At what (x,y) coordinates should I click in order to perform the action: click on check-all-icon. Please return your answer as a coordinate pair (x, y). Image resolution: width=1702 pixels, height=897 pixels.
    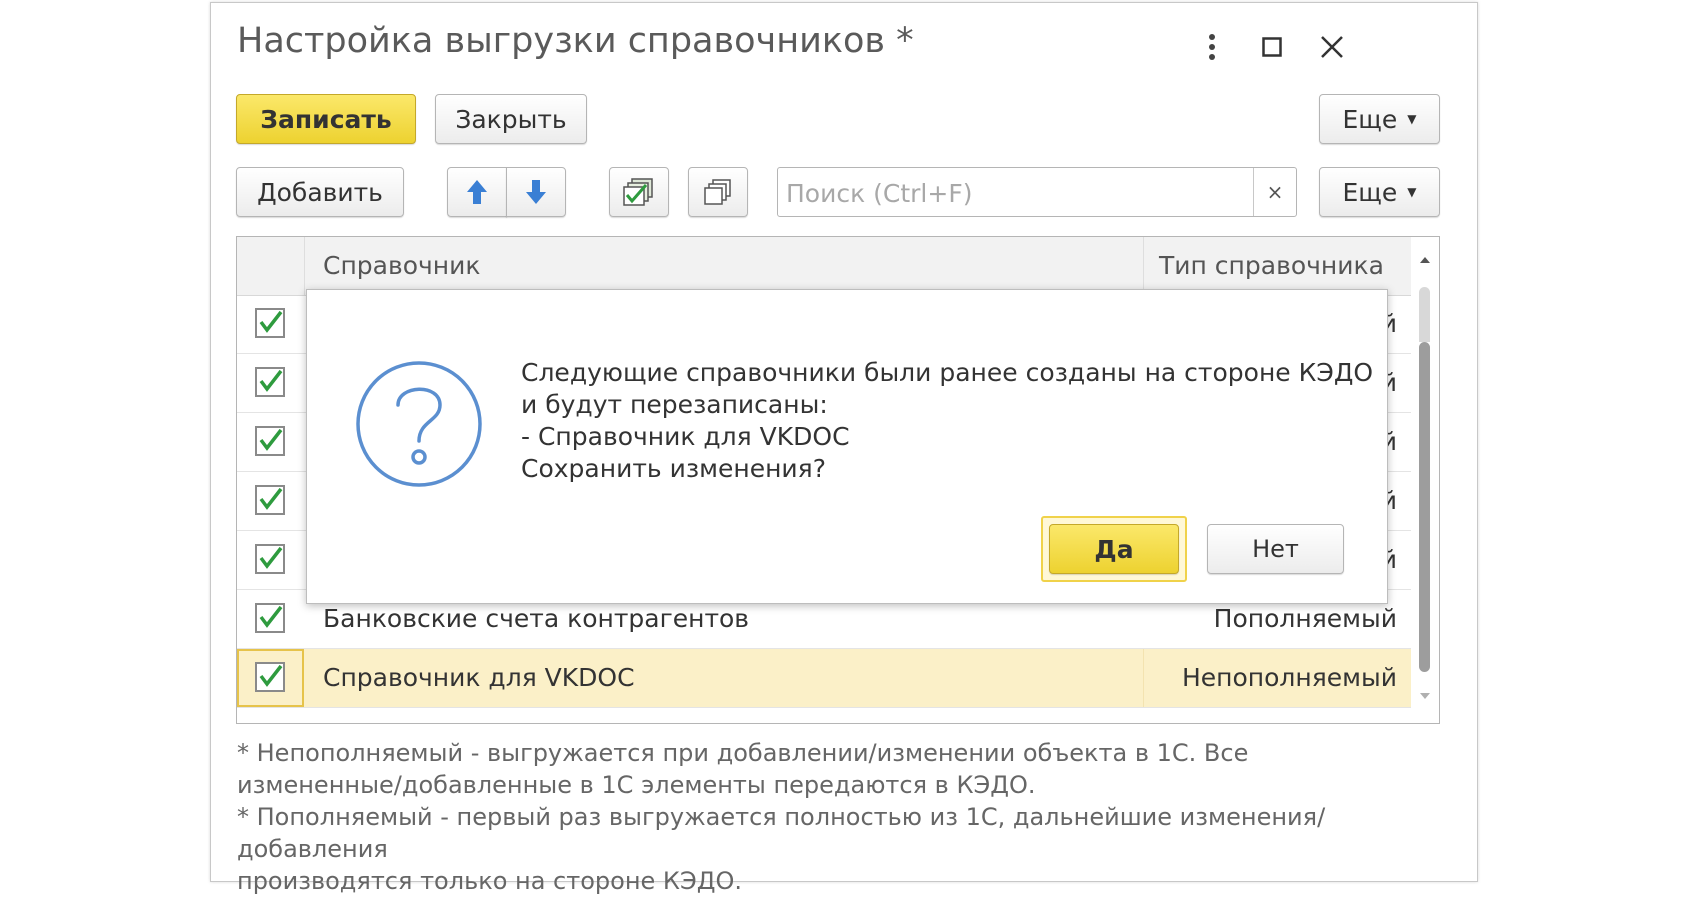
    Looking at the image, I should click on (638, 192).